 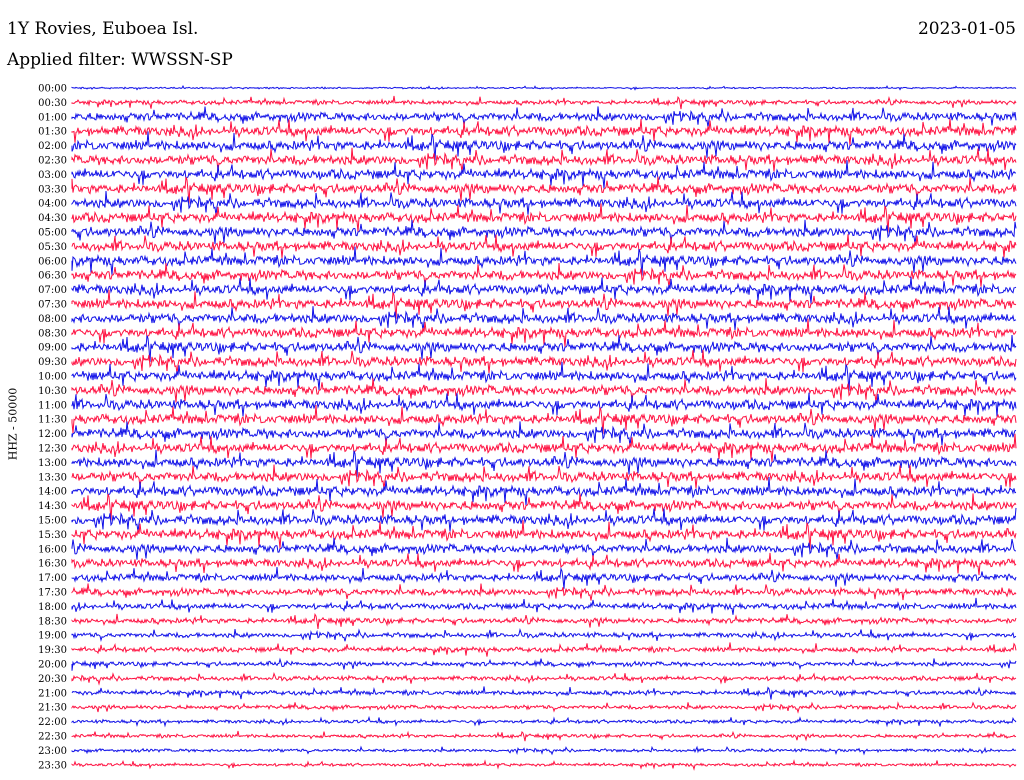 I want to click on row-time-label: 01:00, so click(x=52, y=117).